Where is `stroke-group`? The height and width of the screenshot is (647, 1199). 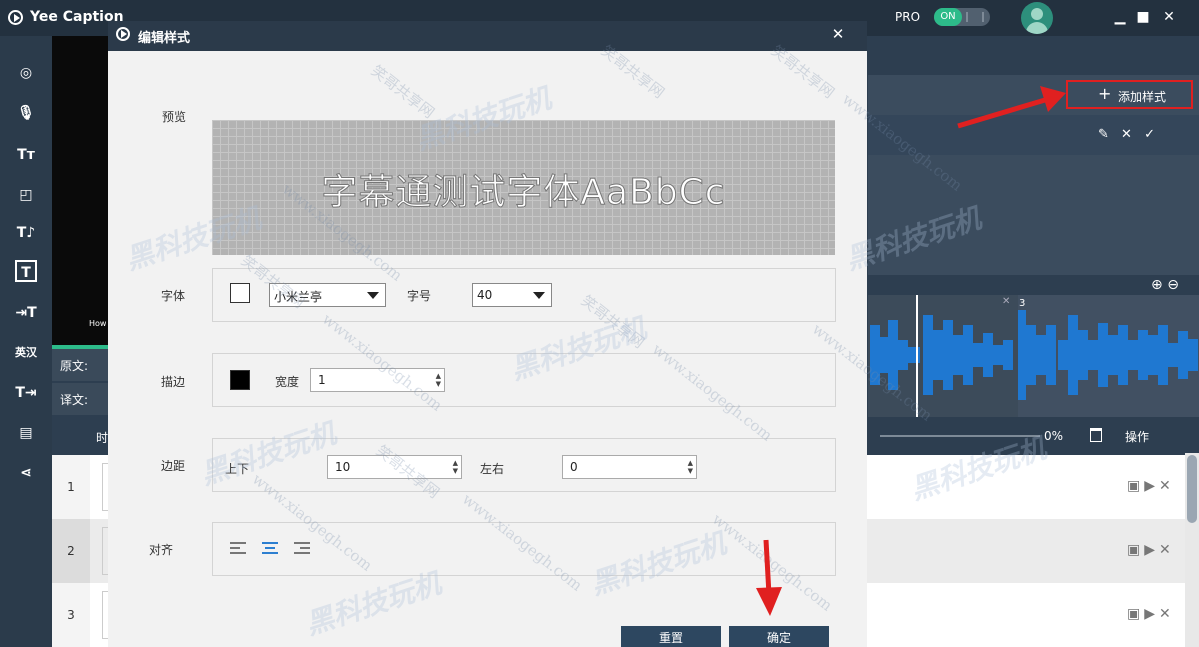
stroke-group is located at coordinates (524, 380).